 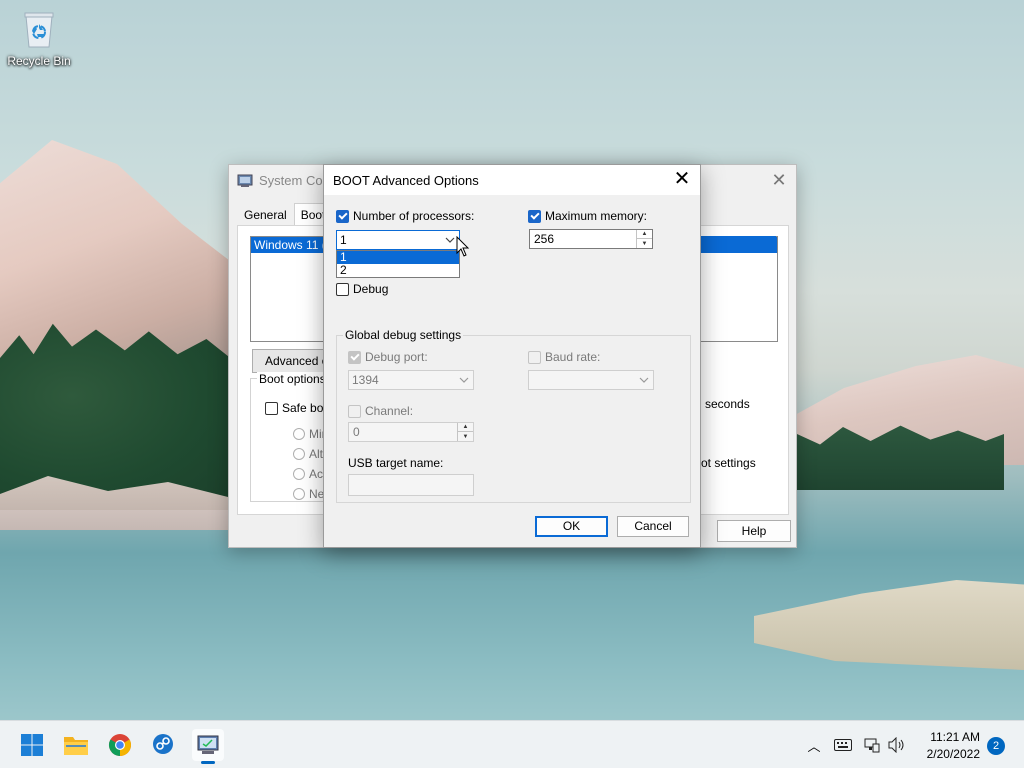 I want to click on num-processors-dropdown: 1 2, so click(x=398, y=264).